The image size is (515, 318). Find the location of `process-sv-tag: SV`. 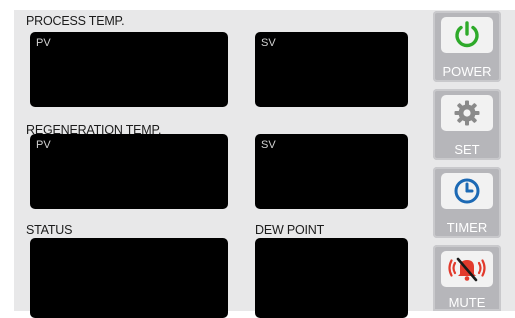

process-sv-tag: SV is located at coordinates (268, 43).